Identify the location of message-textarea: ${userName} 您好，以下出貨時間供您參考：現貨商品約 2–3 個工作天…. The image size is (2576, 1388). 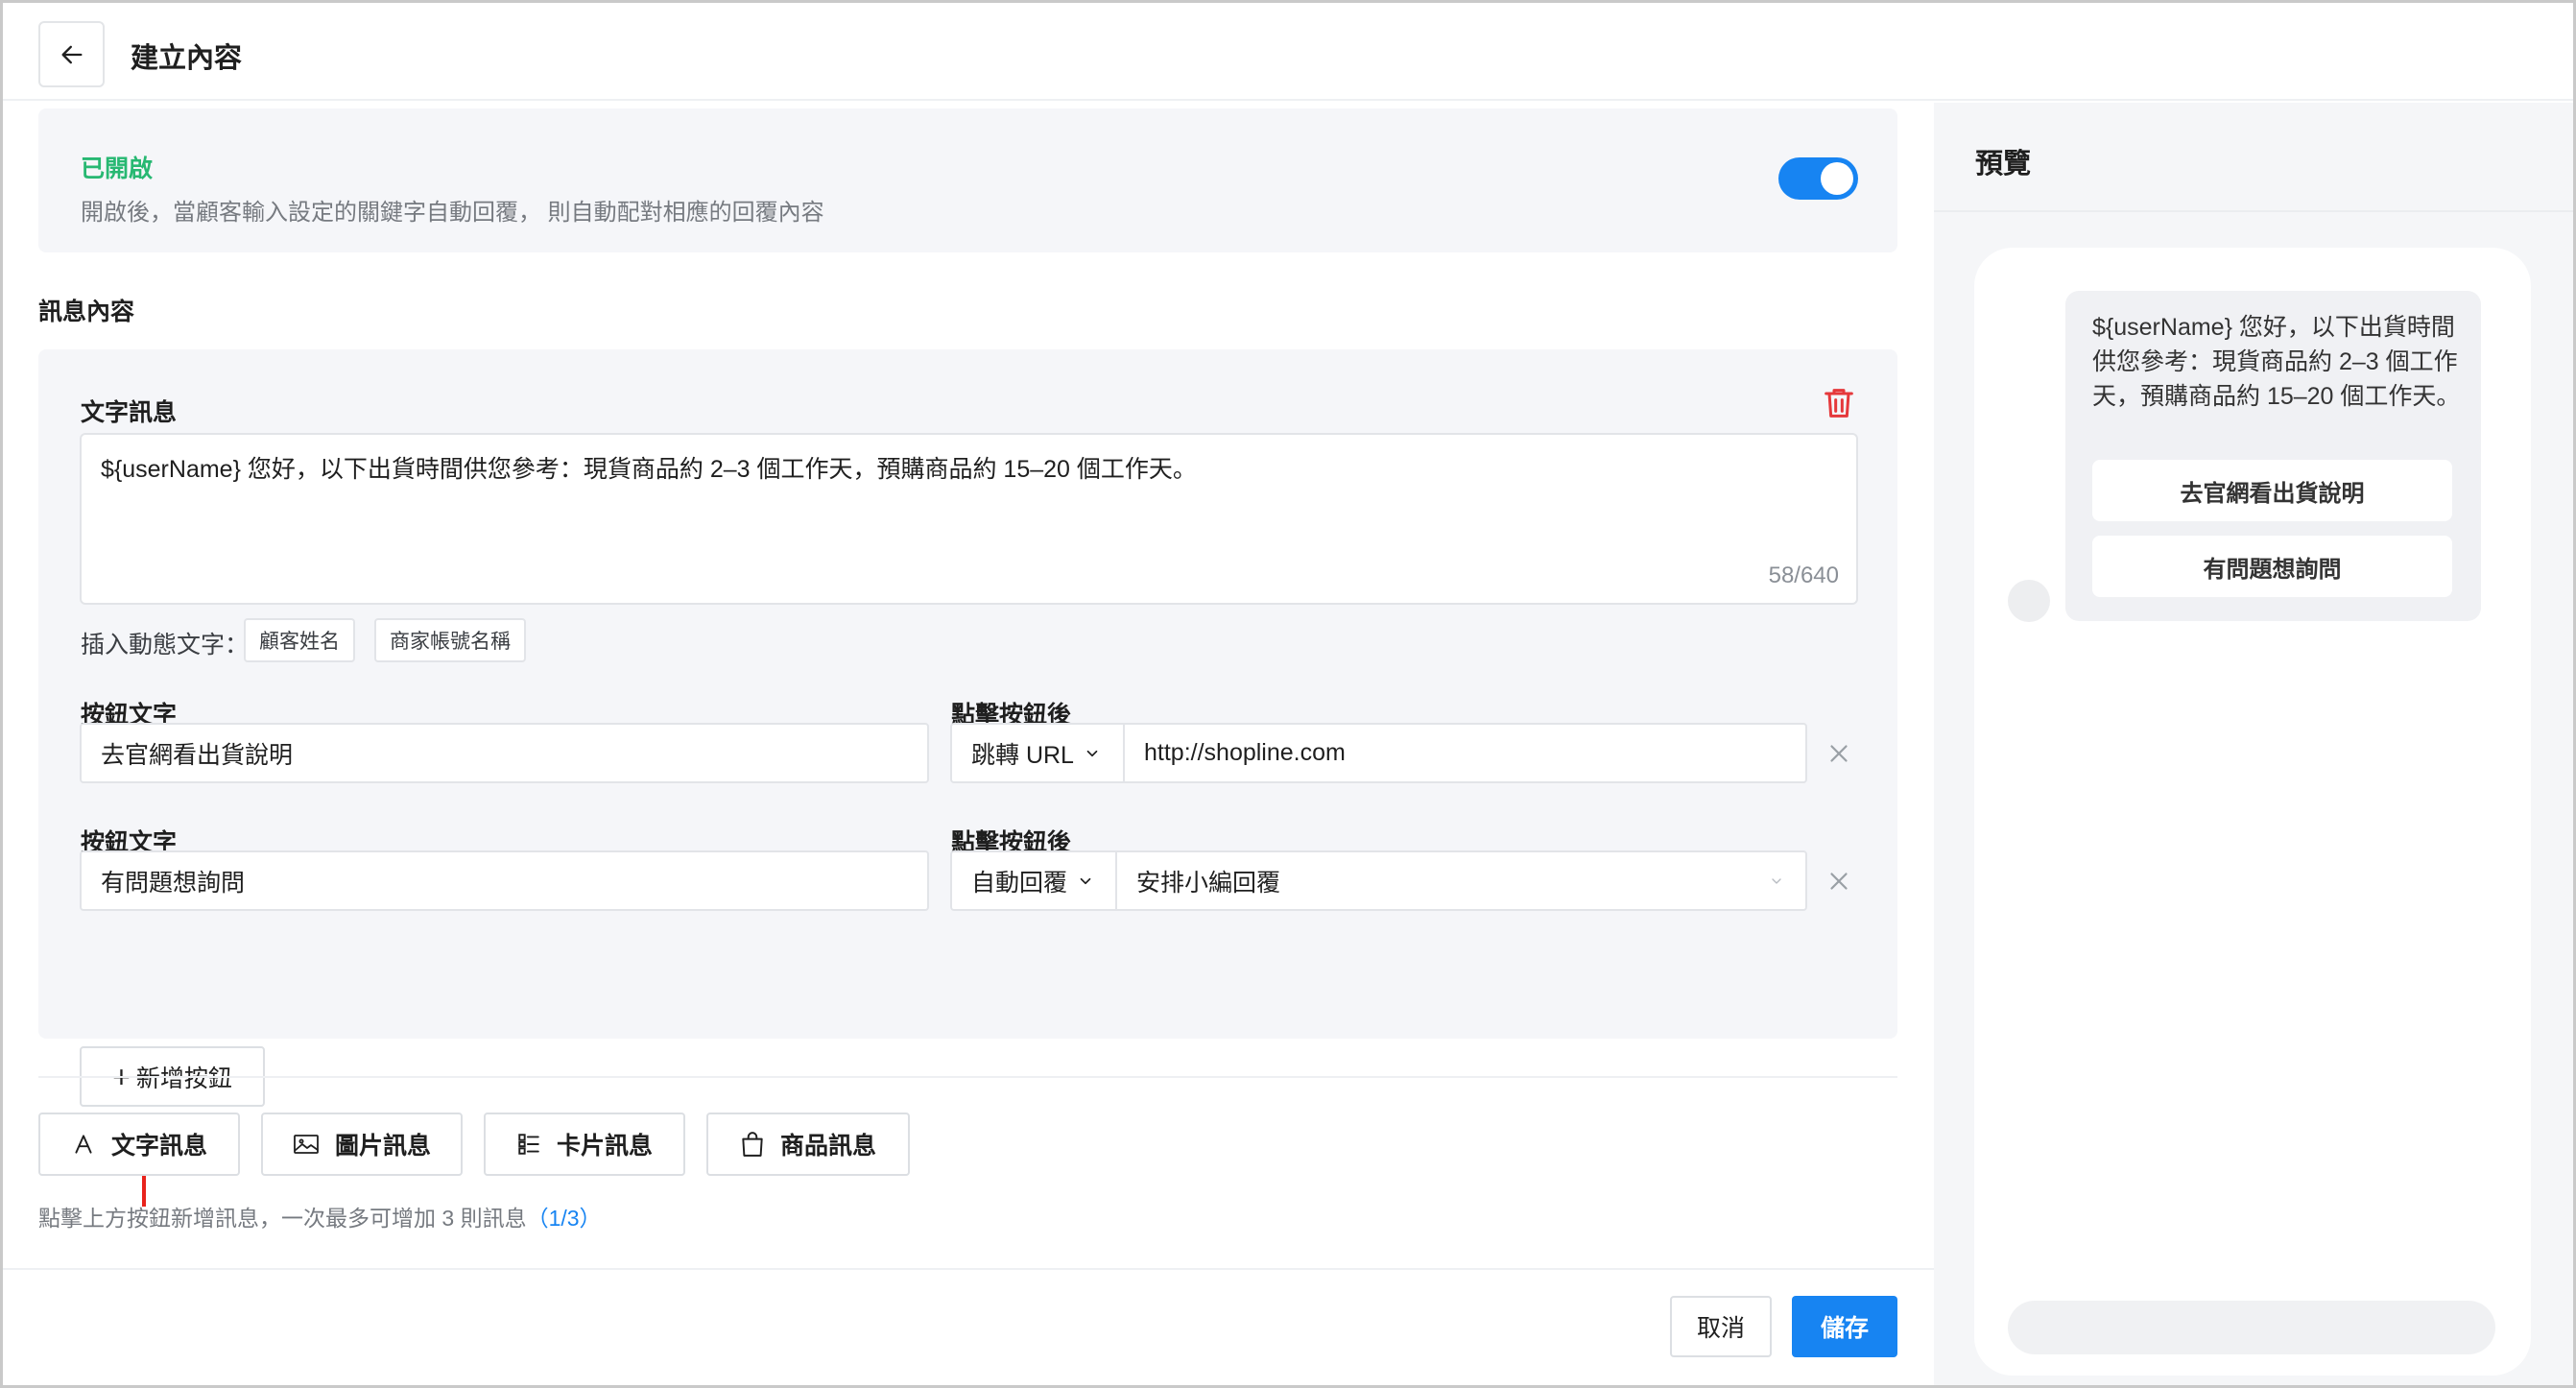
(969, 519).